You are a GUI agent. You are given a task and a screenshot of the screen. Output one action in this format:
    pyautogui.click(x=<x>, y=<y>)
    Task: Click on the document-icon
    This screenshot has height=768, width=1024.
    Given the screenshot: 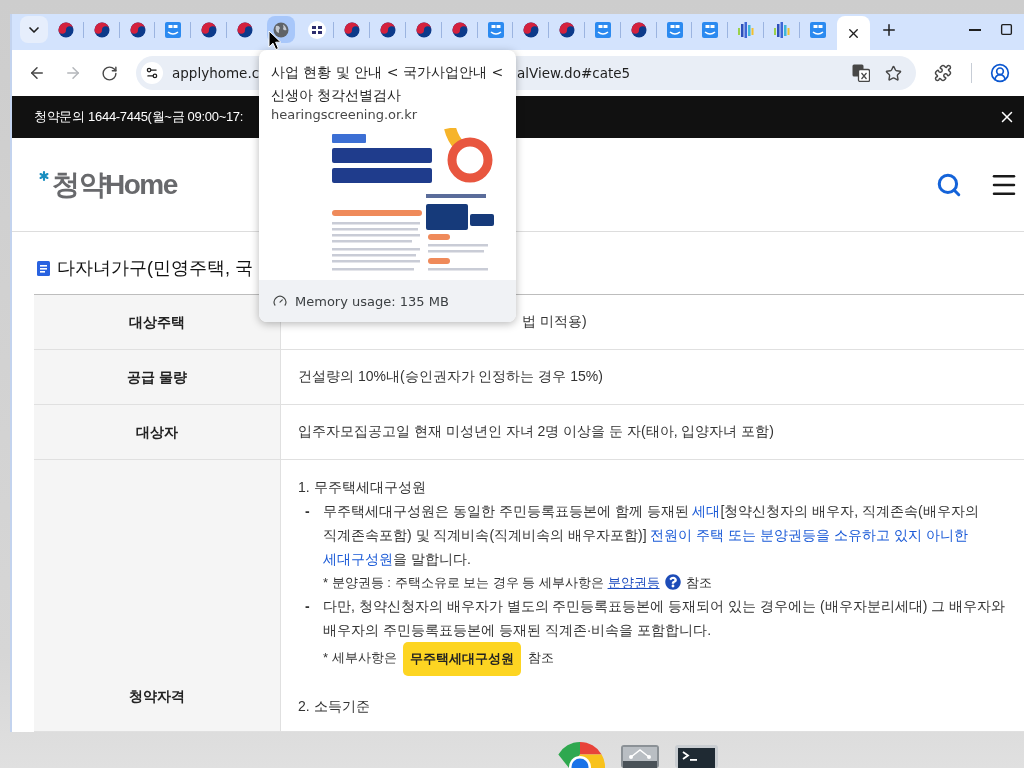 What is the action you would take?
    pyautogui.click(x=43, y=268)
    